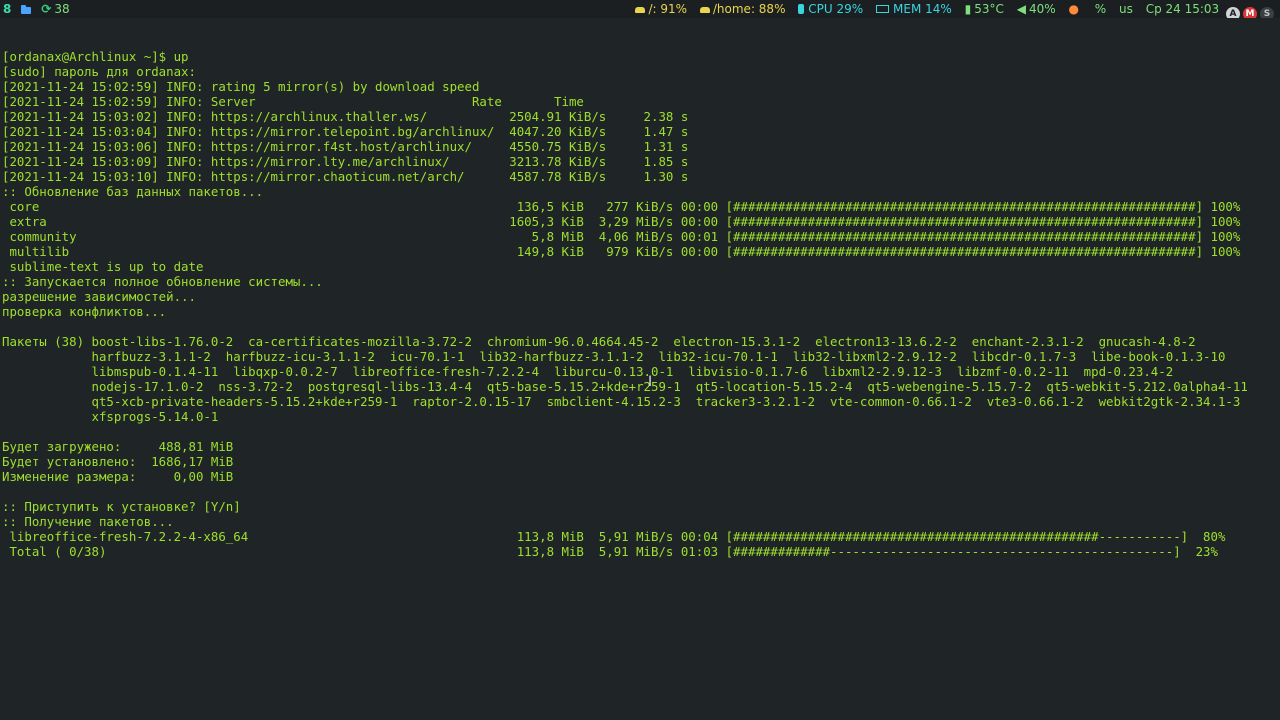  What do you see at coordinates (121, 506) in the screenshot?
I see `terminal-line: :: Приступить к установке? [Y/n]` at bounding box center [121, 506].